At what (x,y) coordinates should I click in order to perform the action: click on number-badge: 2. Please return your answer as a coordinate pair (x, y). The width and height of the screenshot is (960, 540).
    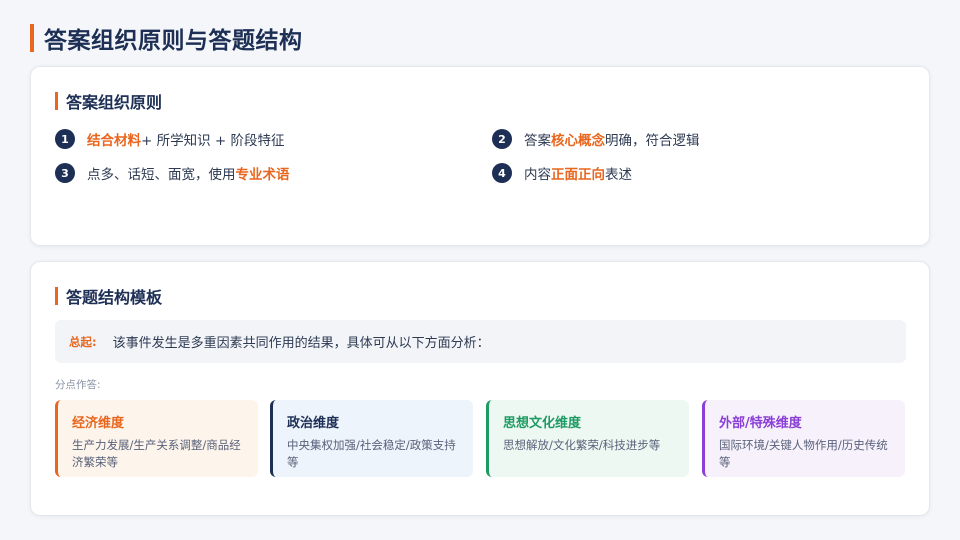
    Looking at the image, I should click on (502, 139).